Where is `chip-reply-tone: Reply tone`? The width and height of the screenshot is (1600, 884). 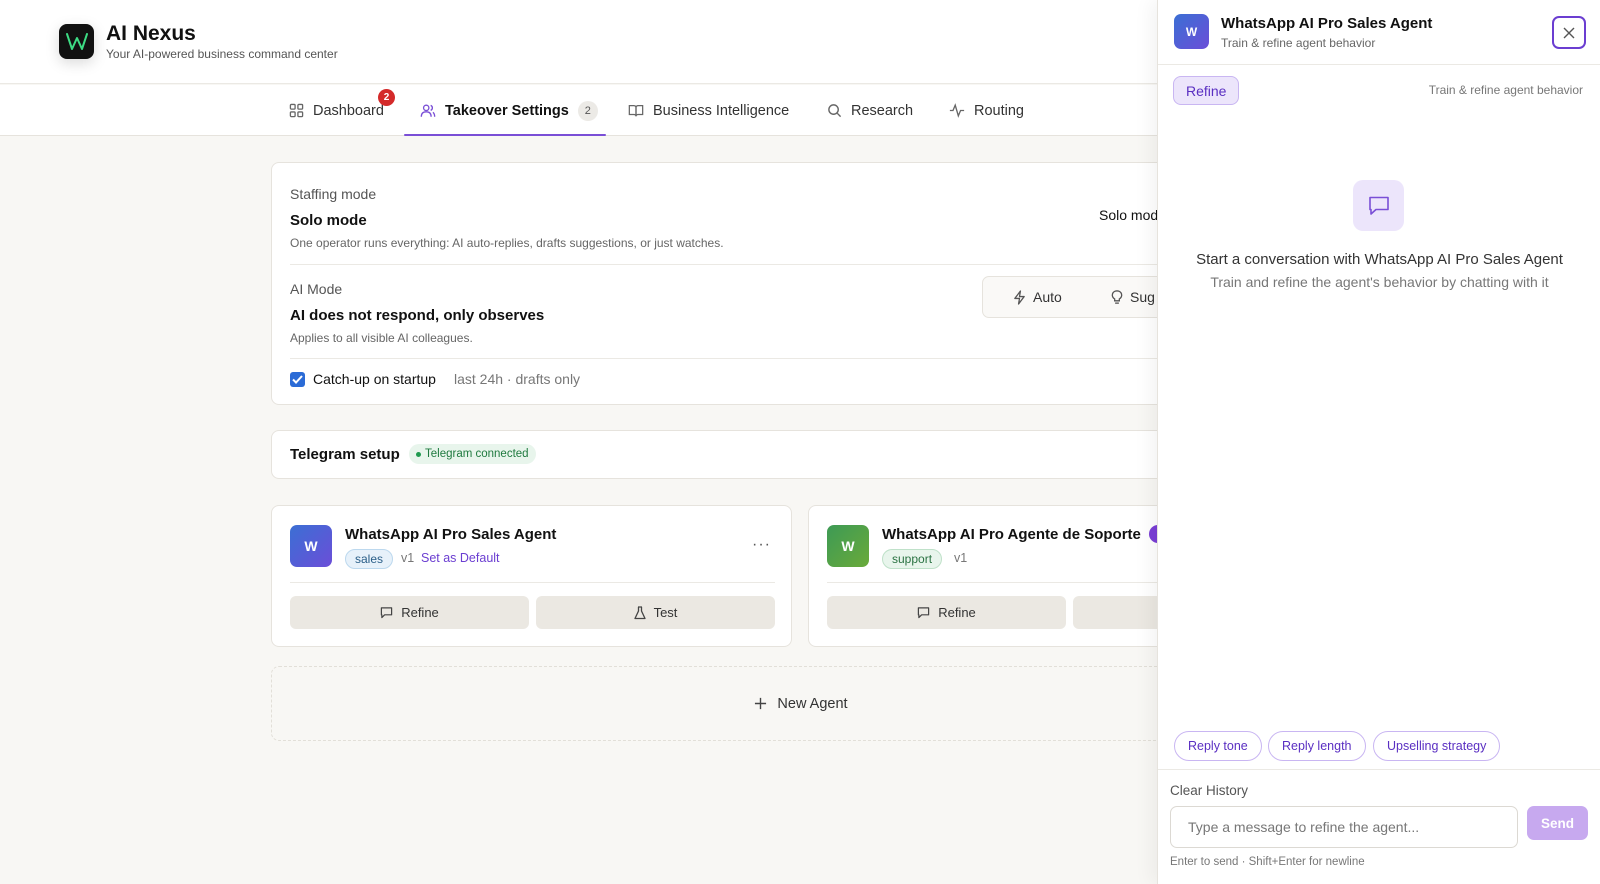 chip-reply-tone: Reply tone is located at coordinates (1218, 746).